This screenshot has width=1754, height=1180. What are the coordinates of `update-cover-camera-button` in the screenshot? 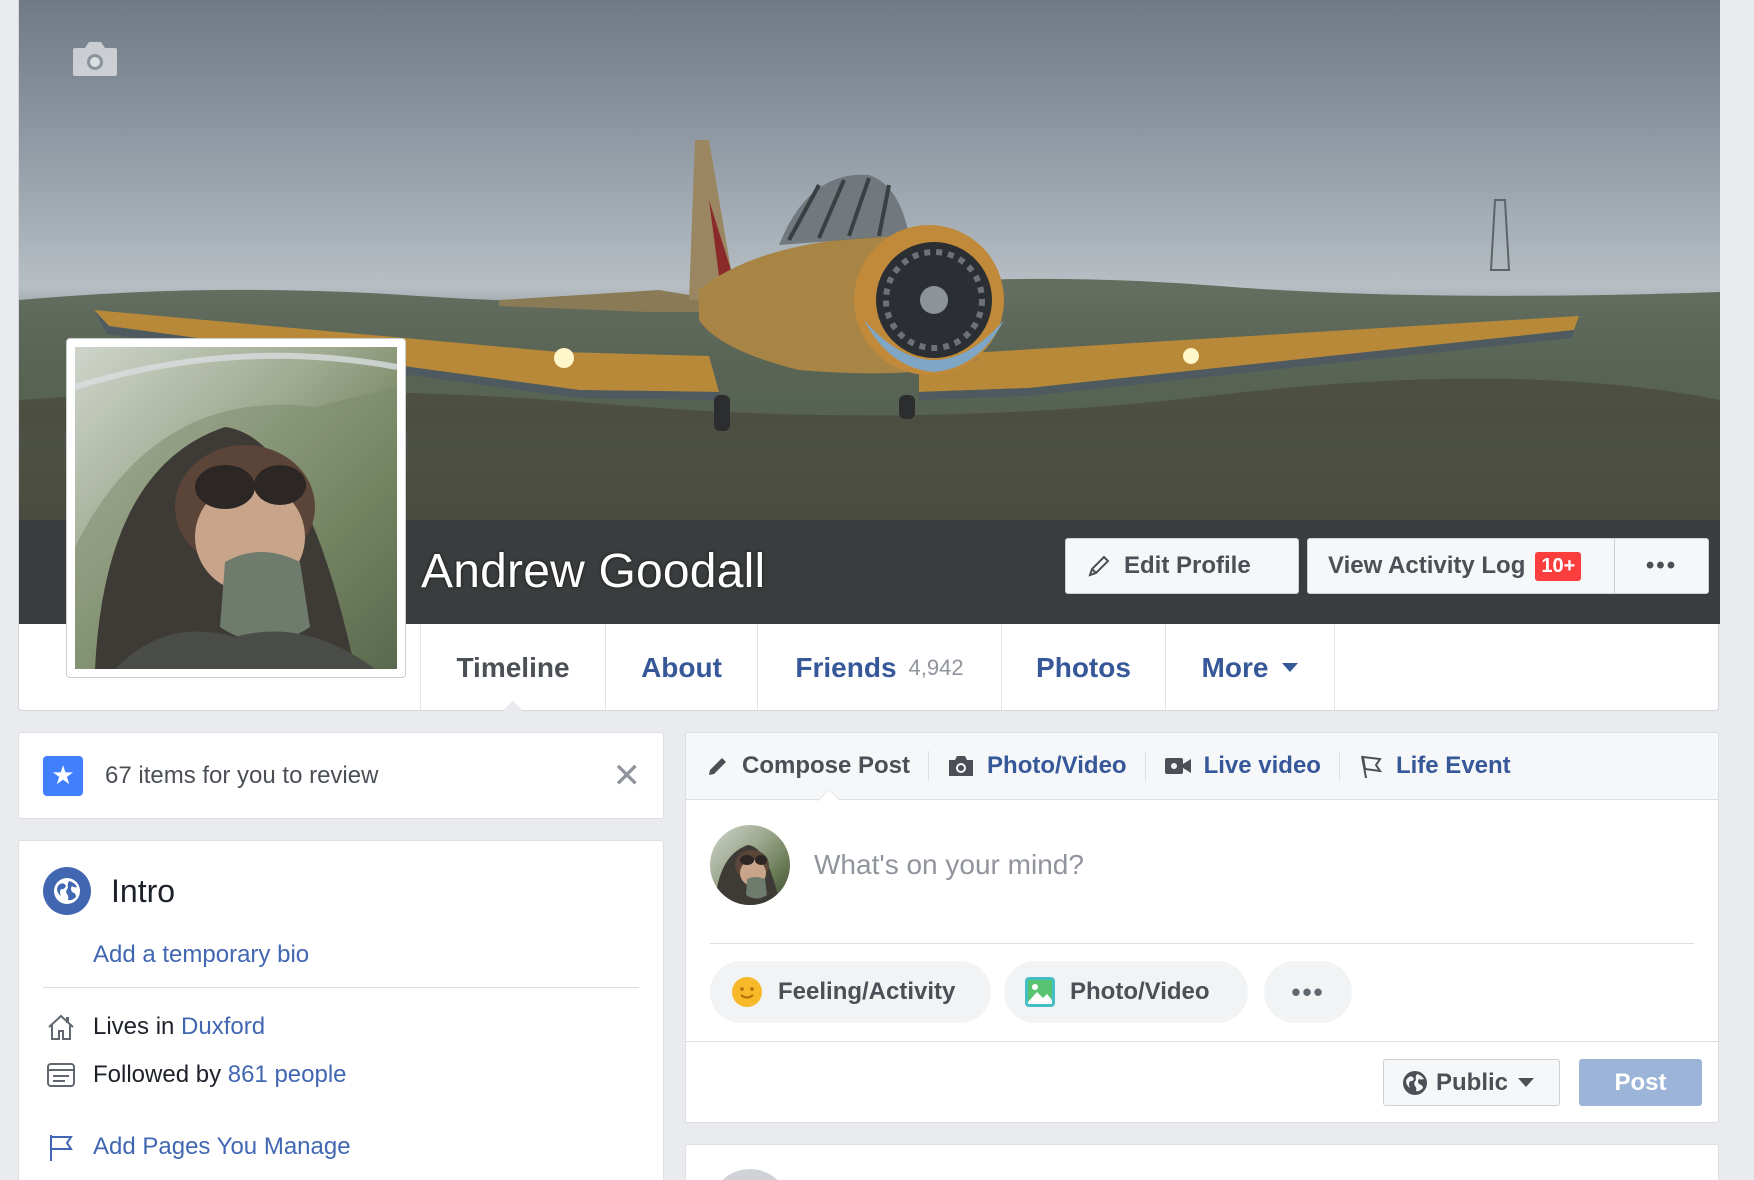 It's located at (95, 59).